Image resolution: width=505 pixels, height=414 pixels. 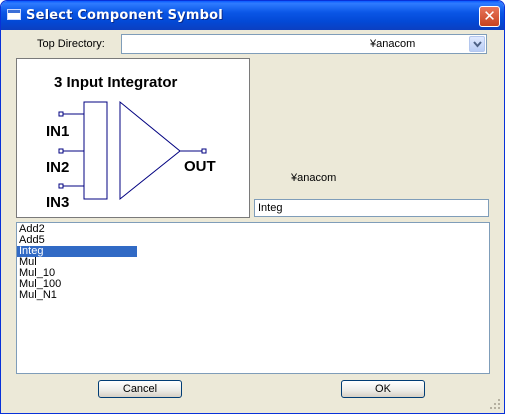 What do you see at coordinates (124, 15) in the screenshot?
I see `window-title: Select Component Symbol` at bounding box center [124, 15].